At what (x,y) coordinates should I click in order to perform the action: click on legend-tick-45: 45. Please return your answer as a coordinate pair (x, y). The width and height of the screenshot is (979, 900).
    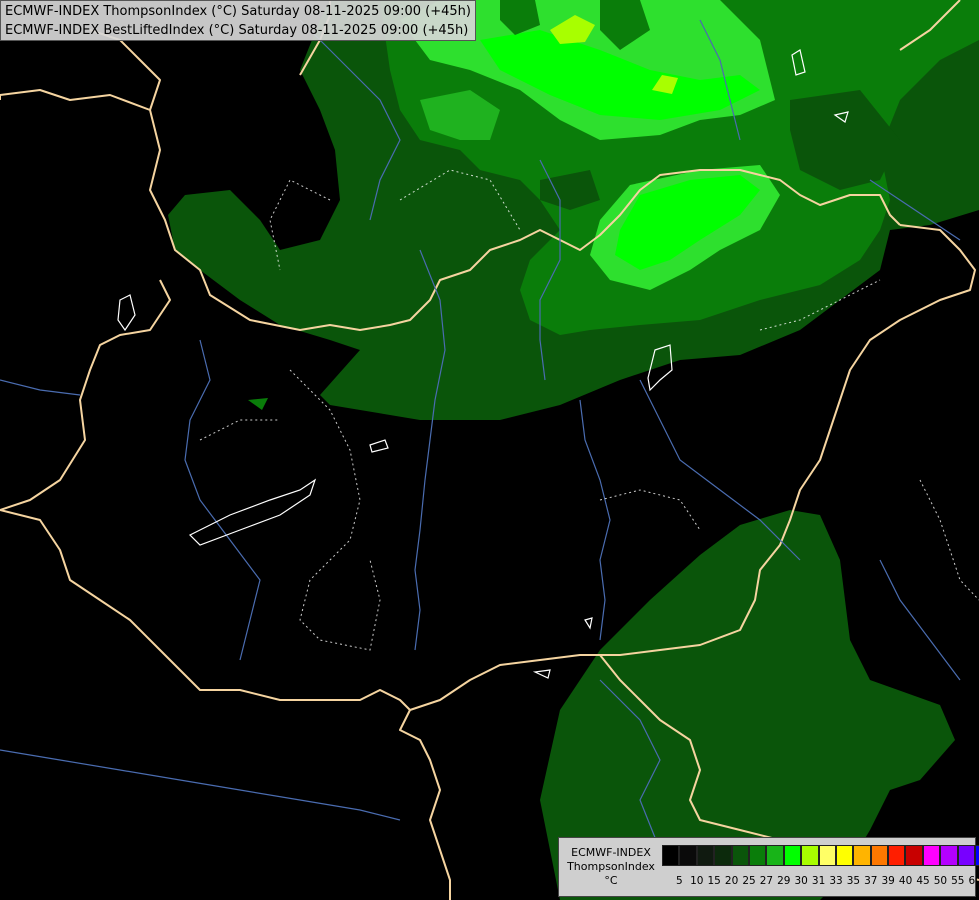
    Looking at the image, I should click on (923, 881).